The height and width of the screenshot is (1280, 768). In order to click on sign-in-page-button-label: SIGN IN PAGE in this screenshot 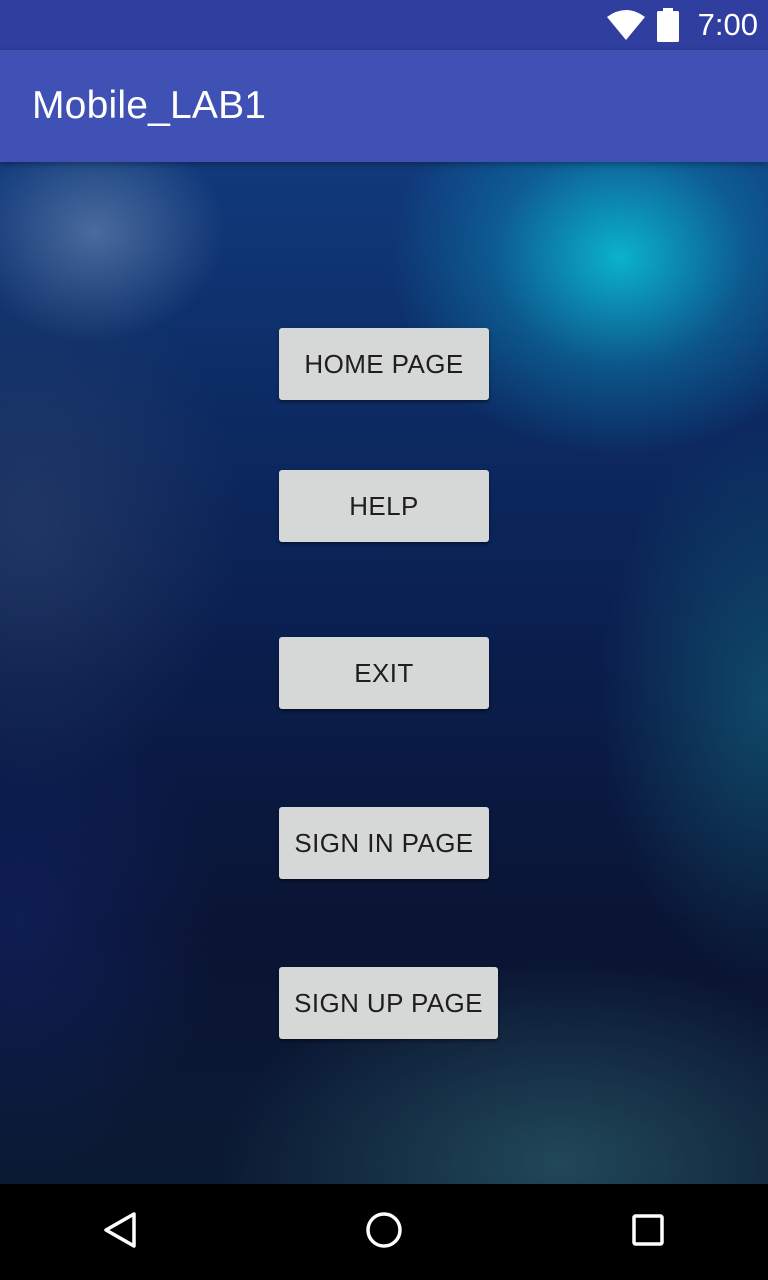, I will do `click(384, 842)`.